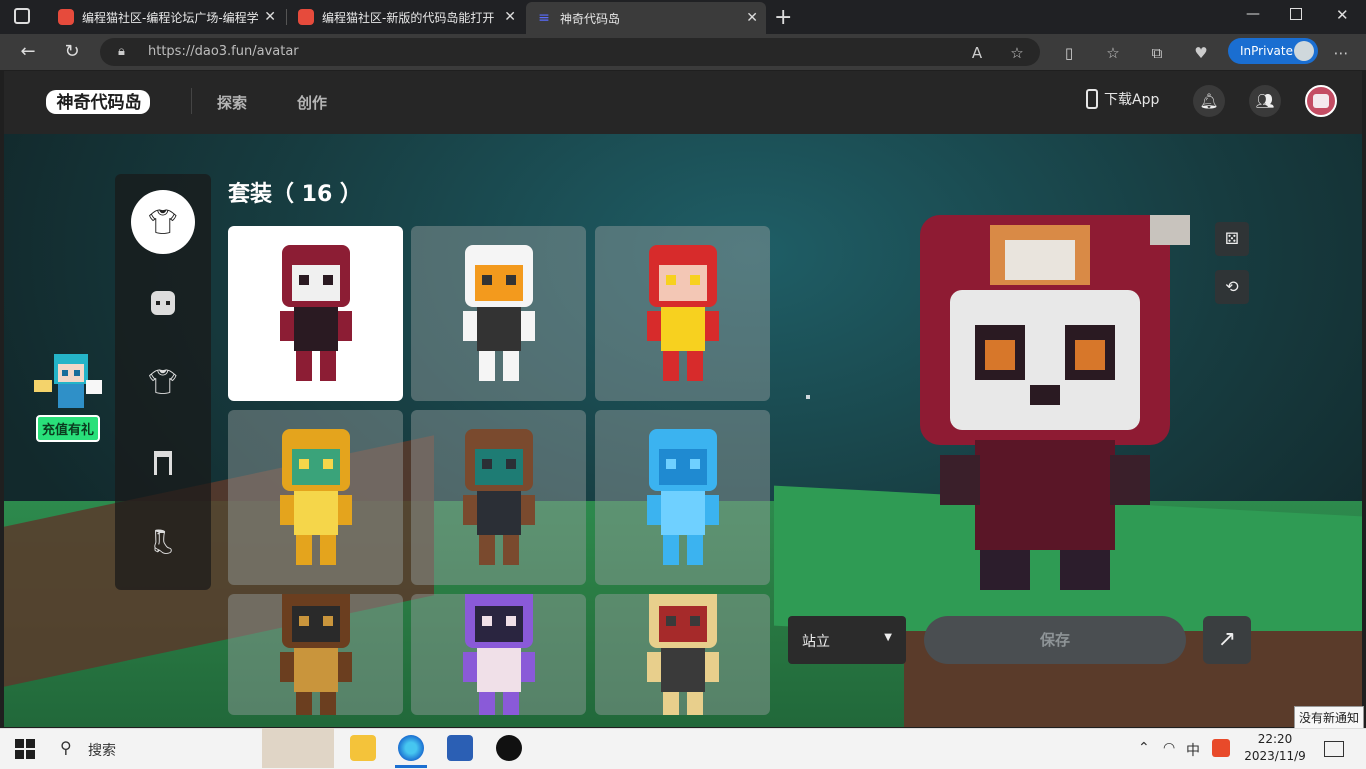 The height and width of the screenshot is (769, 1366). I want to click on collections-icon: ⧉, so click(1157, 53).